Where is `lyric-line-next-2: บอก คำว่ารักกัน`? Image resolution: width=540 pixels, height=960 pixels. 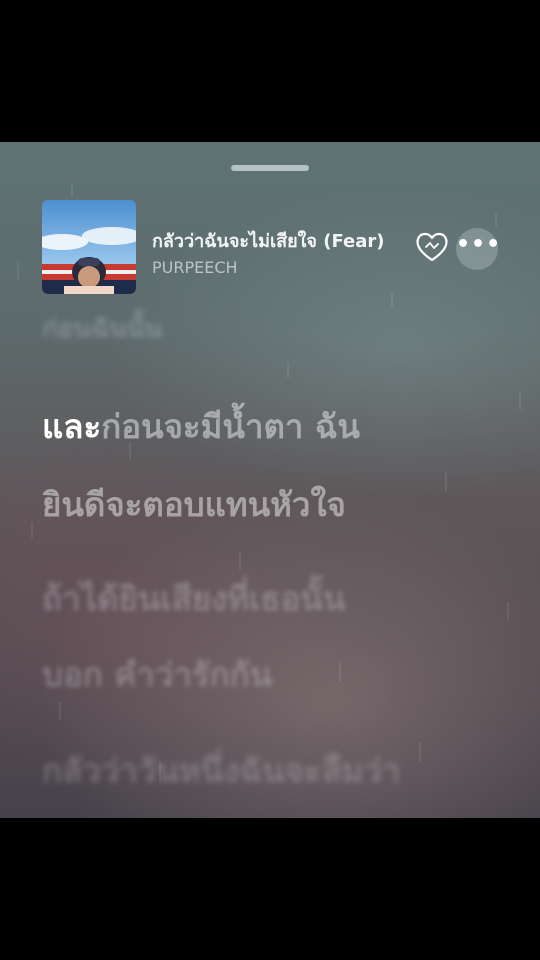
lyric-line-next-2: บอก คำว่ารักกัน is located at coordinates (157, 674).